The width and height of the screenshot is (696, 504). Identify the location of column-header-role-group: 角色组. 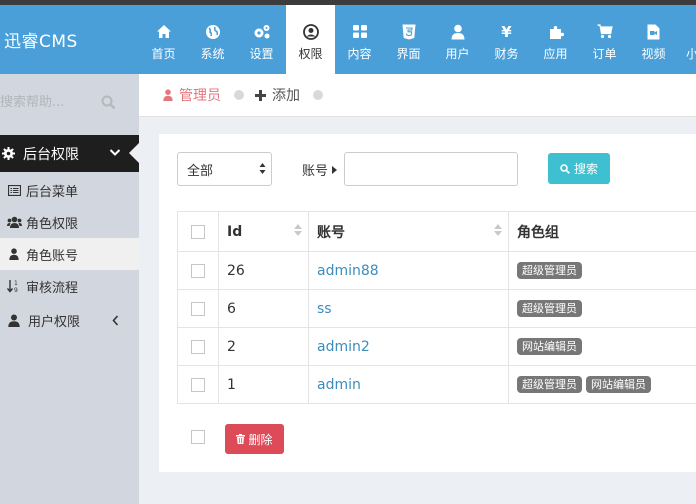
(538, 232).